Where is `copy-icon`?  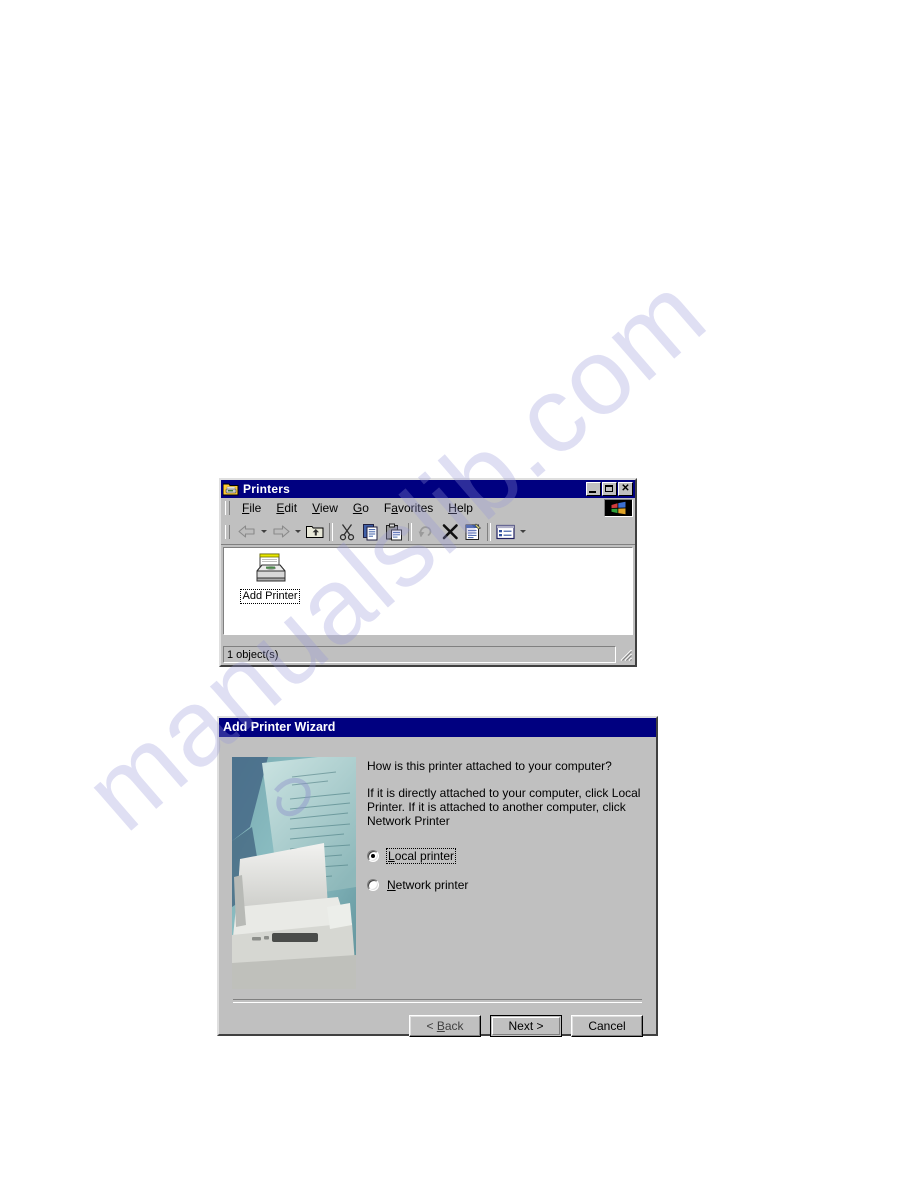
copy-icon is located at coordinates (369, 531).